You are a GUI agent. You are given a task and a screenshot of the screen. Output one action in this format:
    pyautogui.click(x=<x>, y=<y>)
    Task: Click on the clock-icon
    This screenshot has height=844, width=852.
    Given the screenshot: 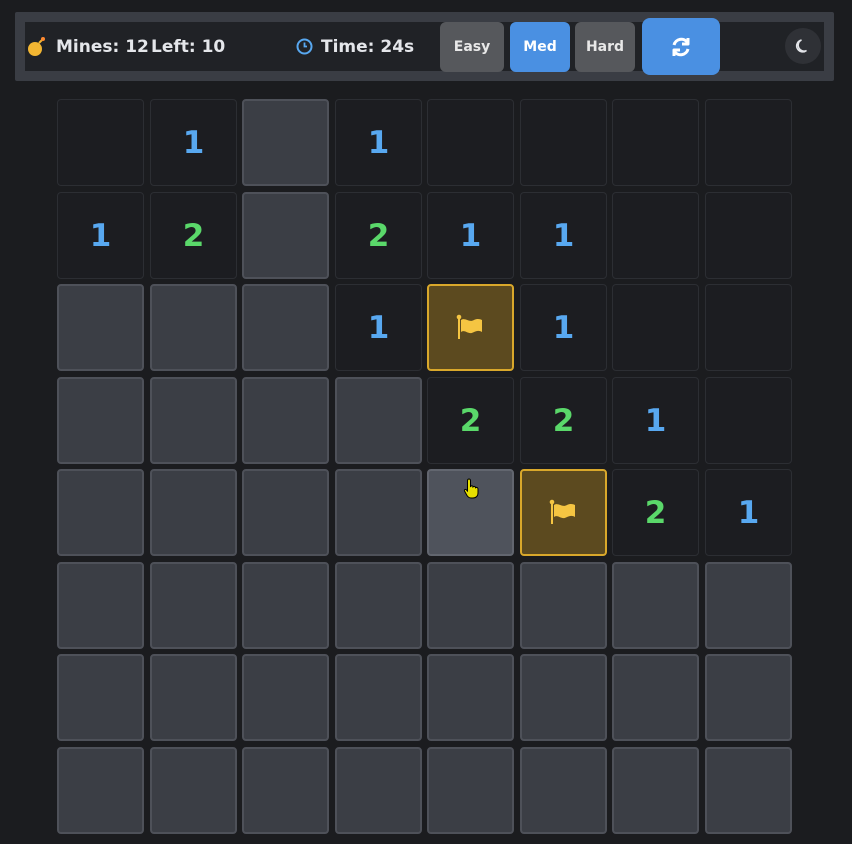 What is the action you would take?
    pyautogui.click(x=304, y=46)
    